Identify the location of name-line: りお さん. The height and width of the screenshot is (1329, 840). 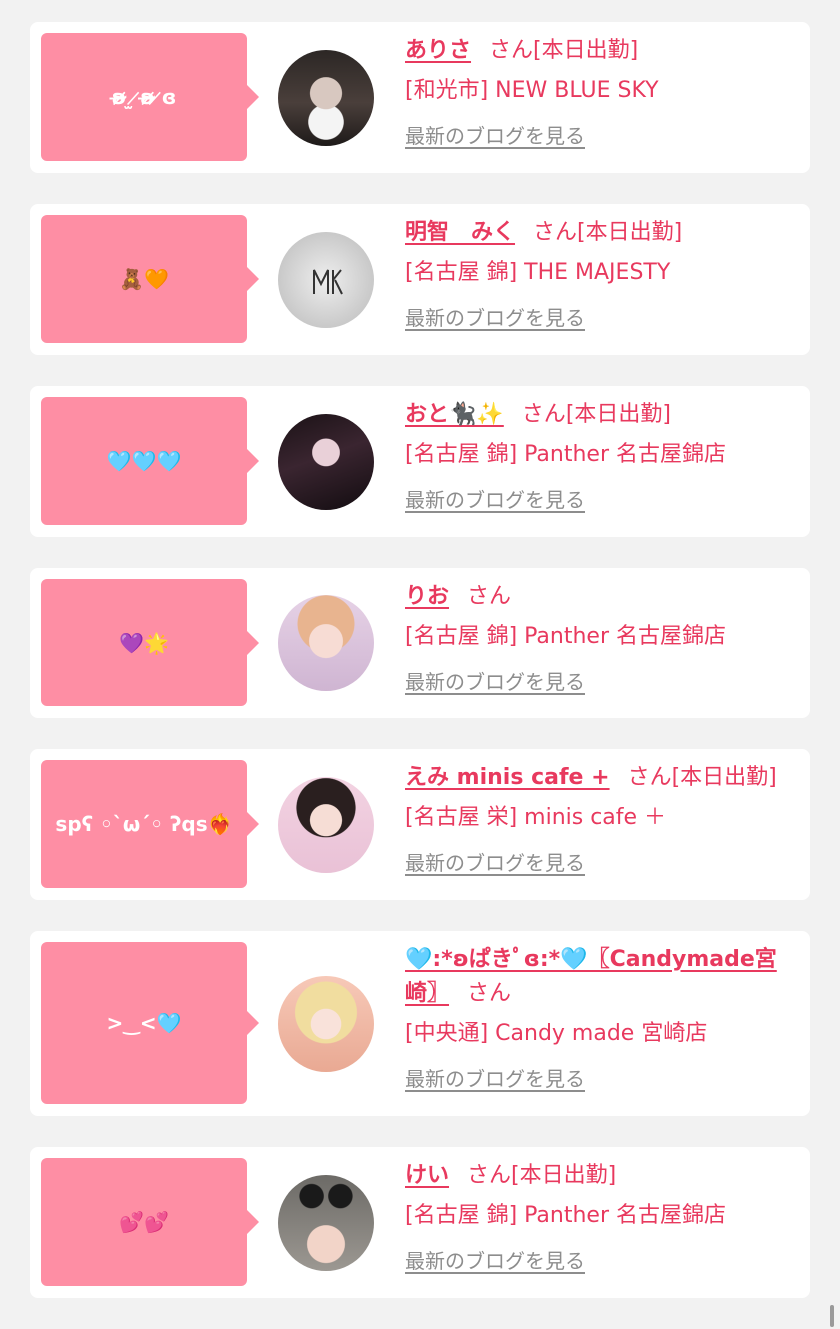
(600, 597).